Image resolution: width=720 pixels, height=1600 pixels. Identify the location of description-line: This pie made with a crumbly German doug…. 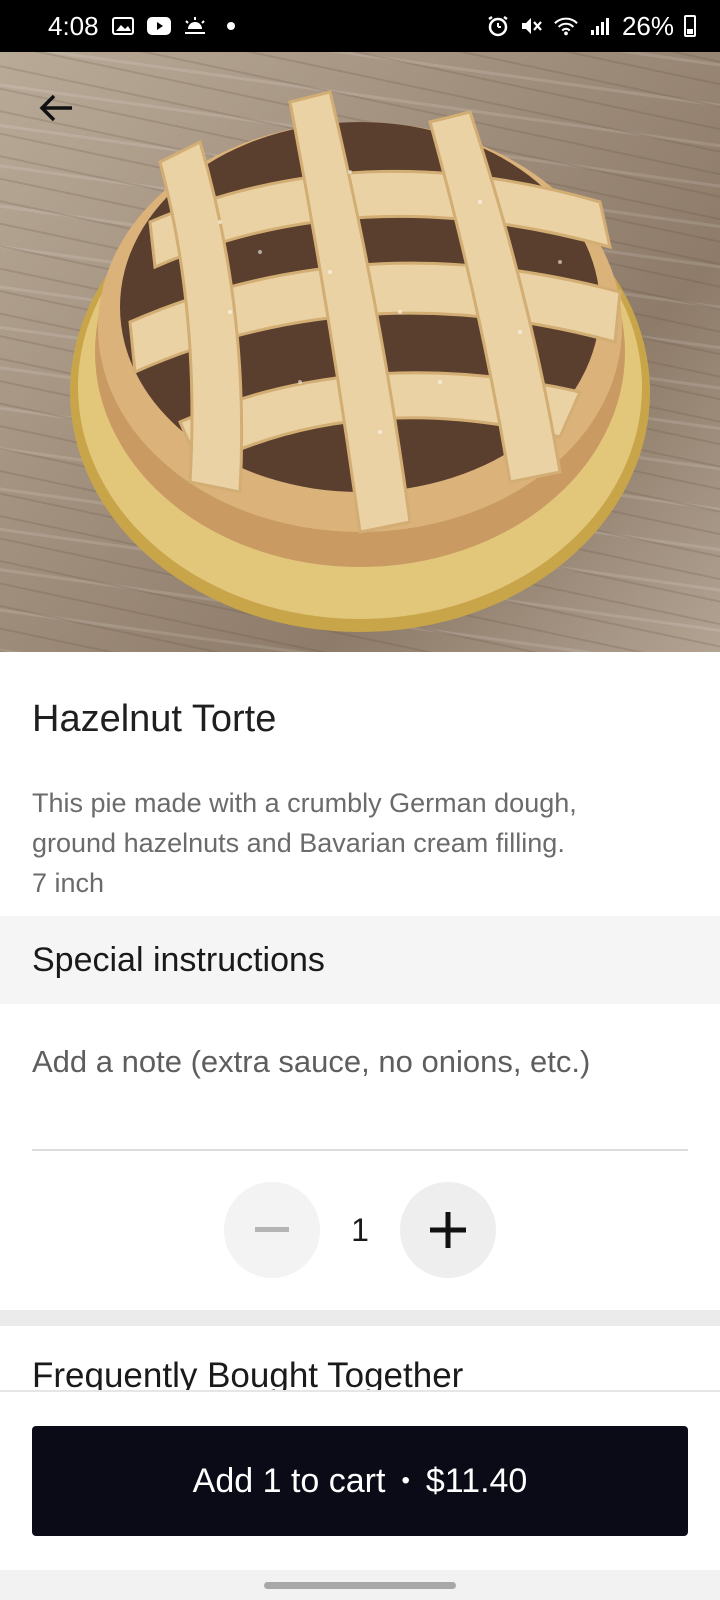
(304, 803).